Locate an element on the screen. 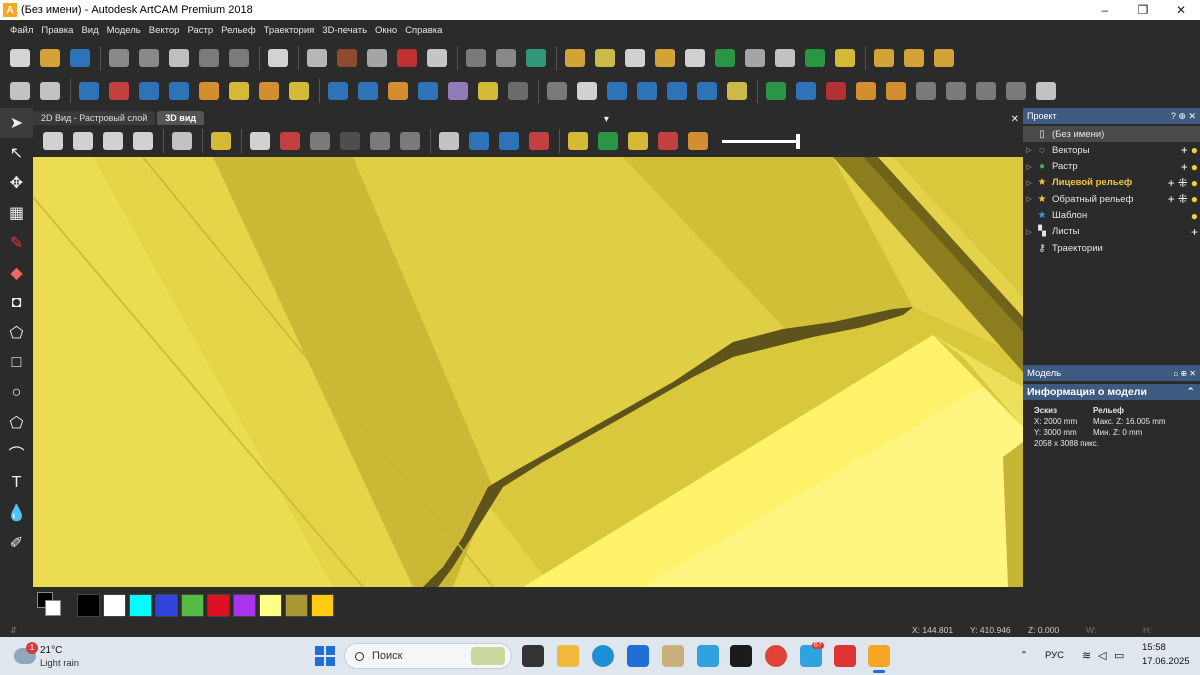 The image size is (1200, 675). chevron-right-button is located at coordinates (605, 58).